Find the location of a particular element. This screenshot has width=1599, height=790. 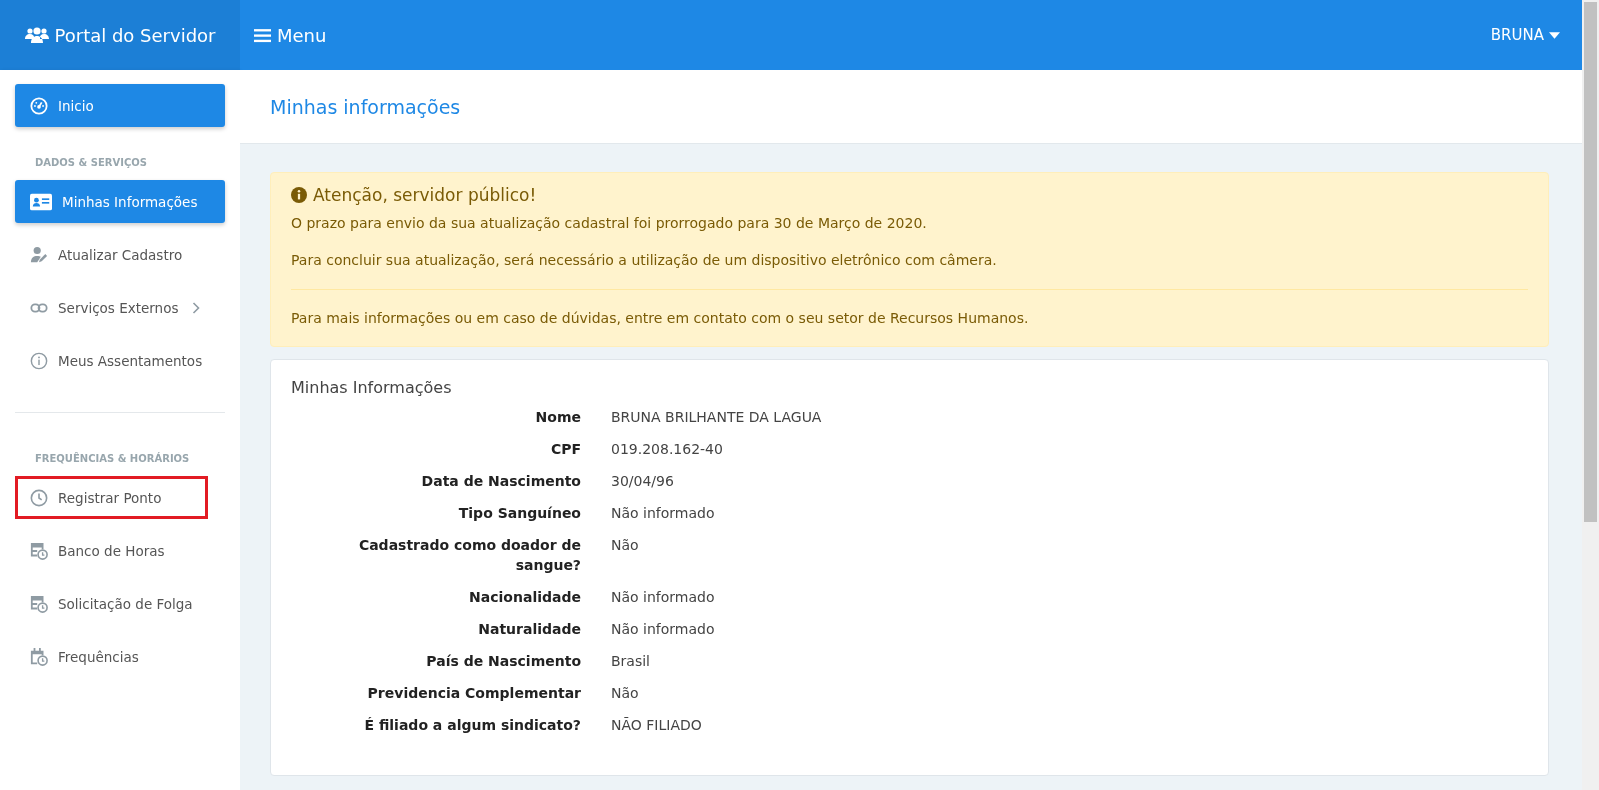

menu-button: Menu is located at coordinates (290, 35).